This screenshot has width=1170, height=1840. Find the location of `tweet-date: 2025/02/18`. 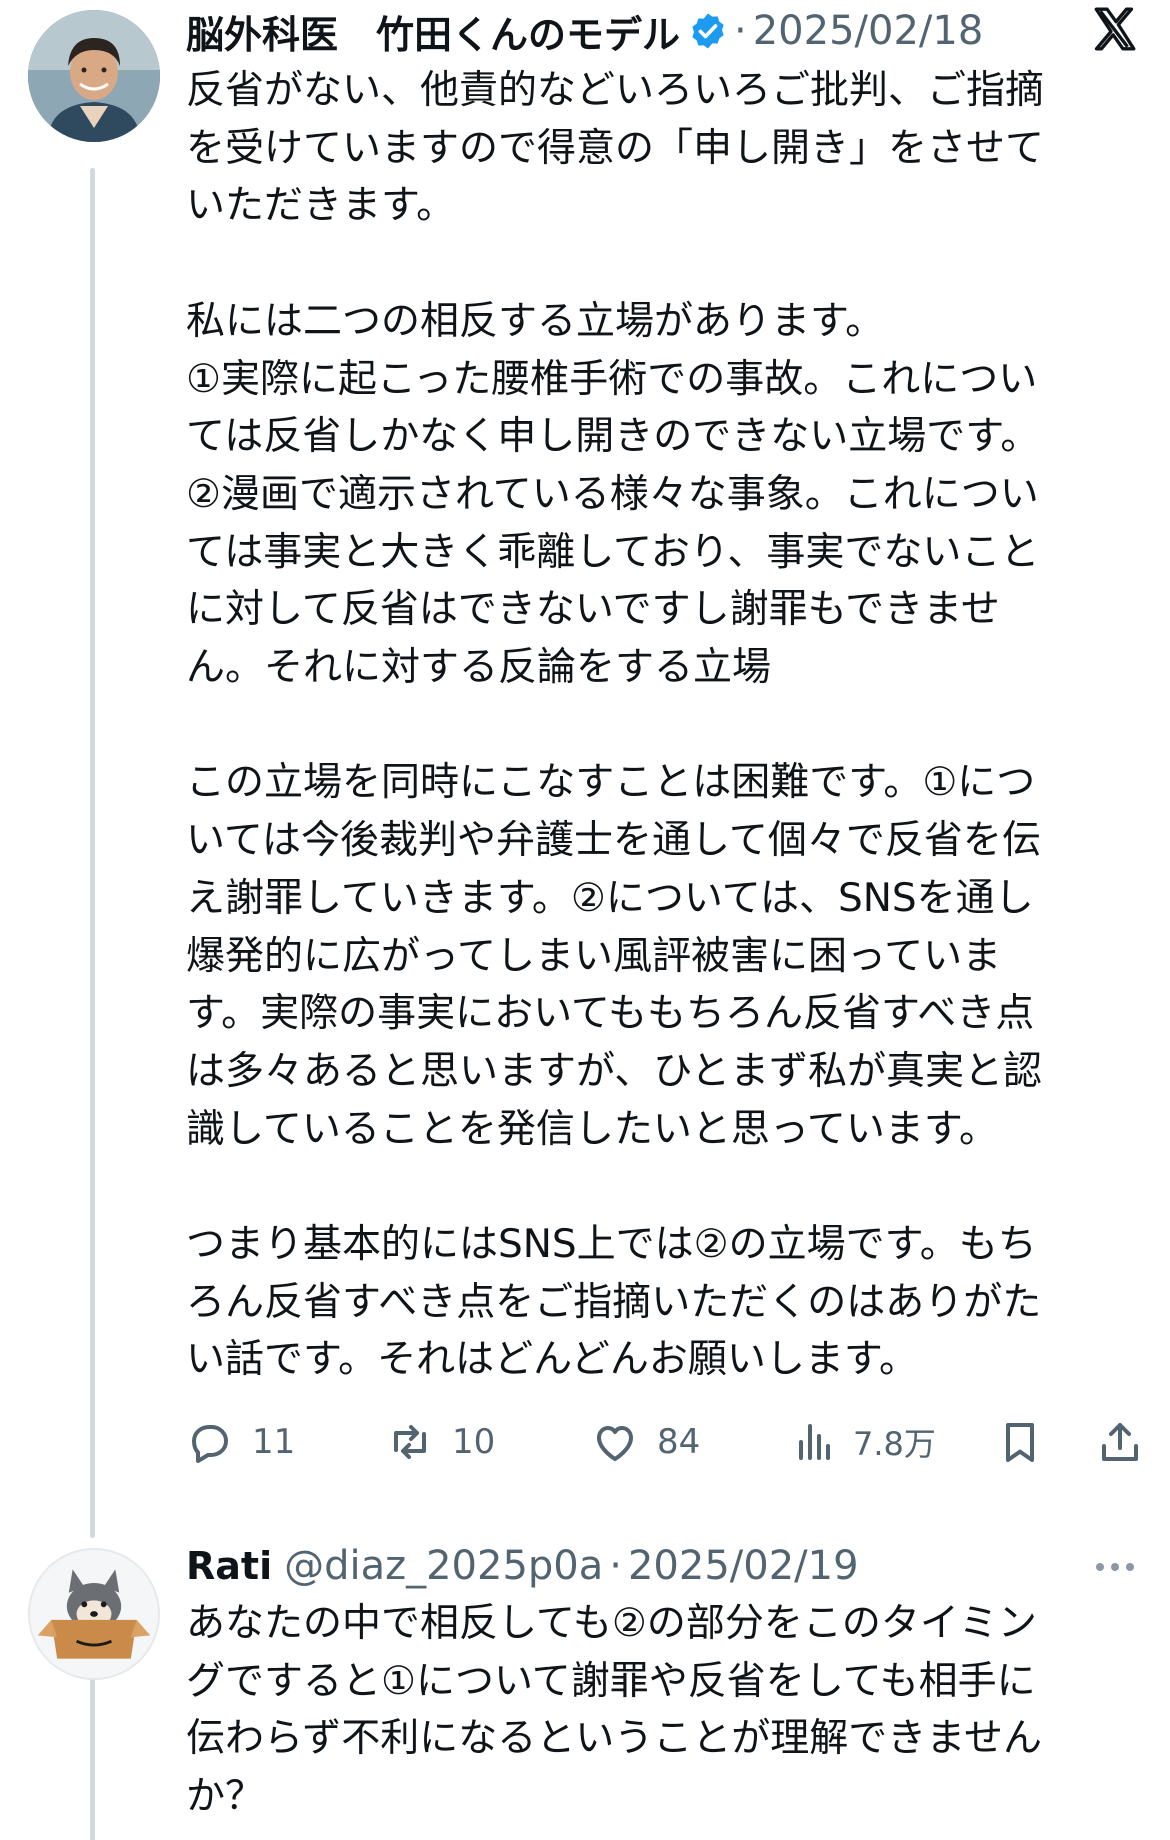

tweet-date: 2025/02/18 is located at coordinates (868, 31).